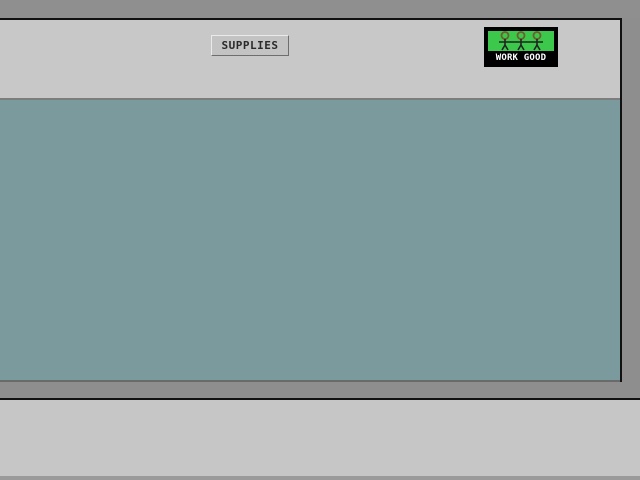 Image resolution: width=640 pixels, height=480 pixels. What do you see at coordinates (250, 45) in the screenshot?
I see `supplies-button: SUPPLIES` at bounding box center [250, 45].